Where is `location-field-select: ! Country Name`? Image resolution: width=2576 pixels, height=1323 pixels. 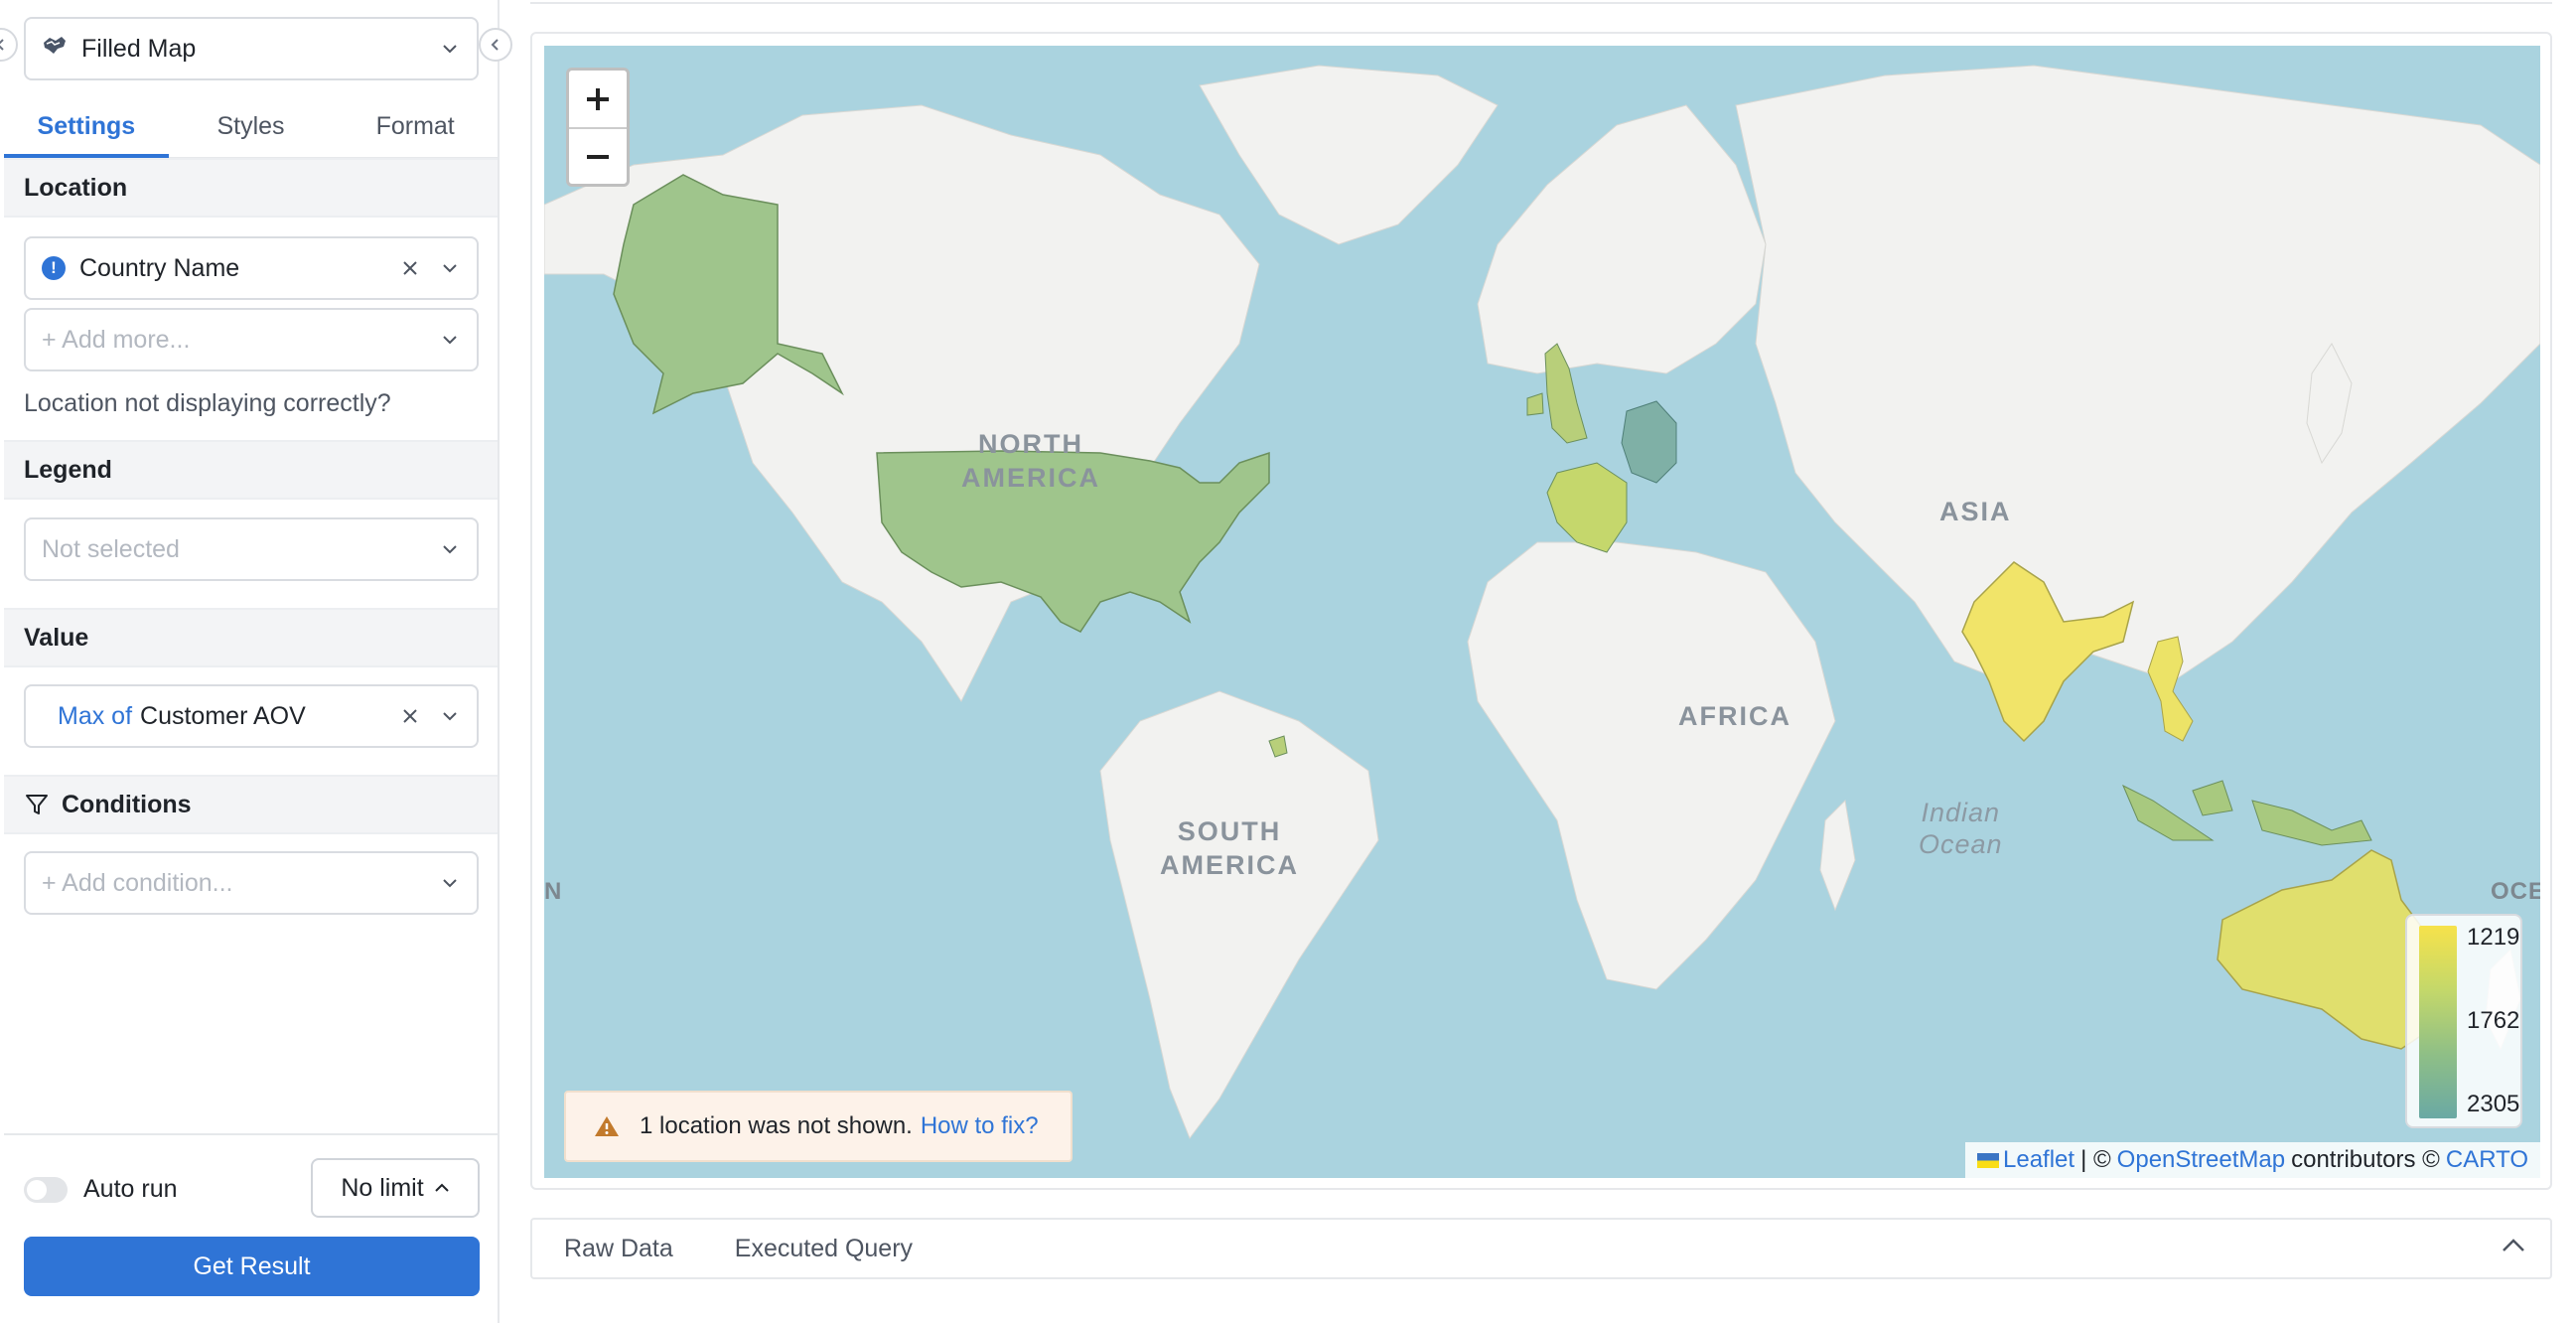 location-field-select: ! Country Name is located at coordinates (252, 268).